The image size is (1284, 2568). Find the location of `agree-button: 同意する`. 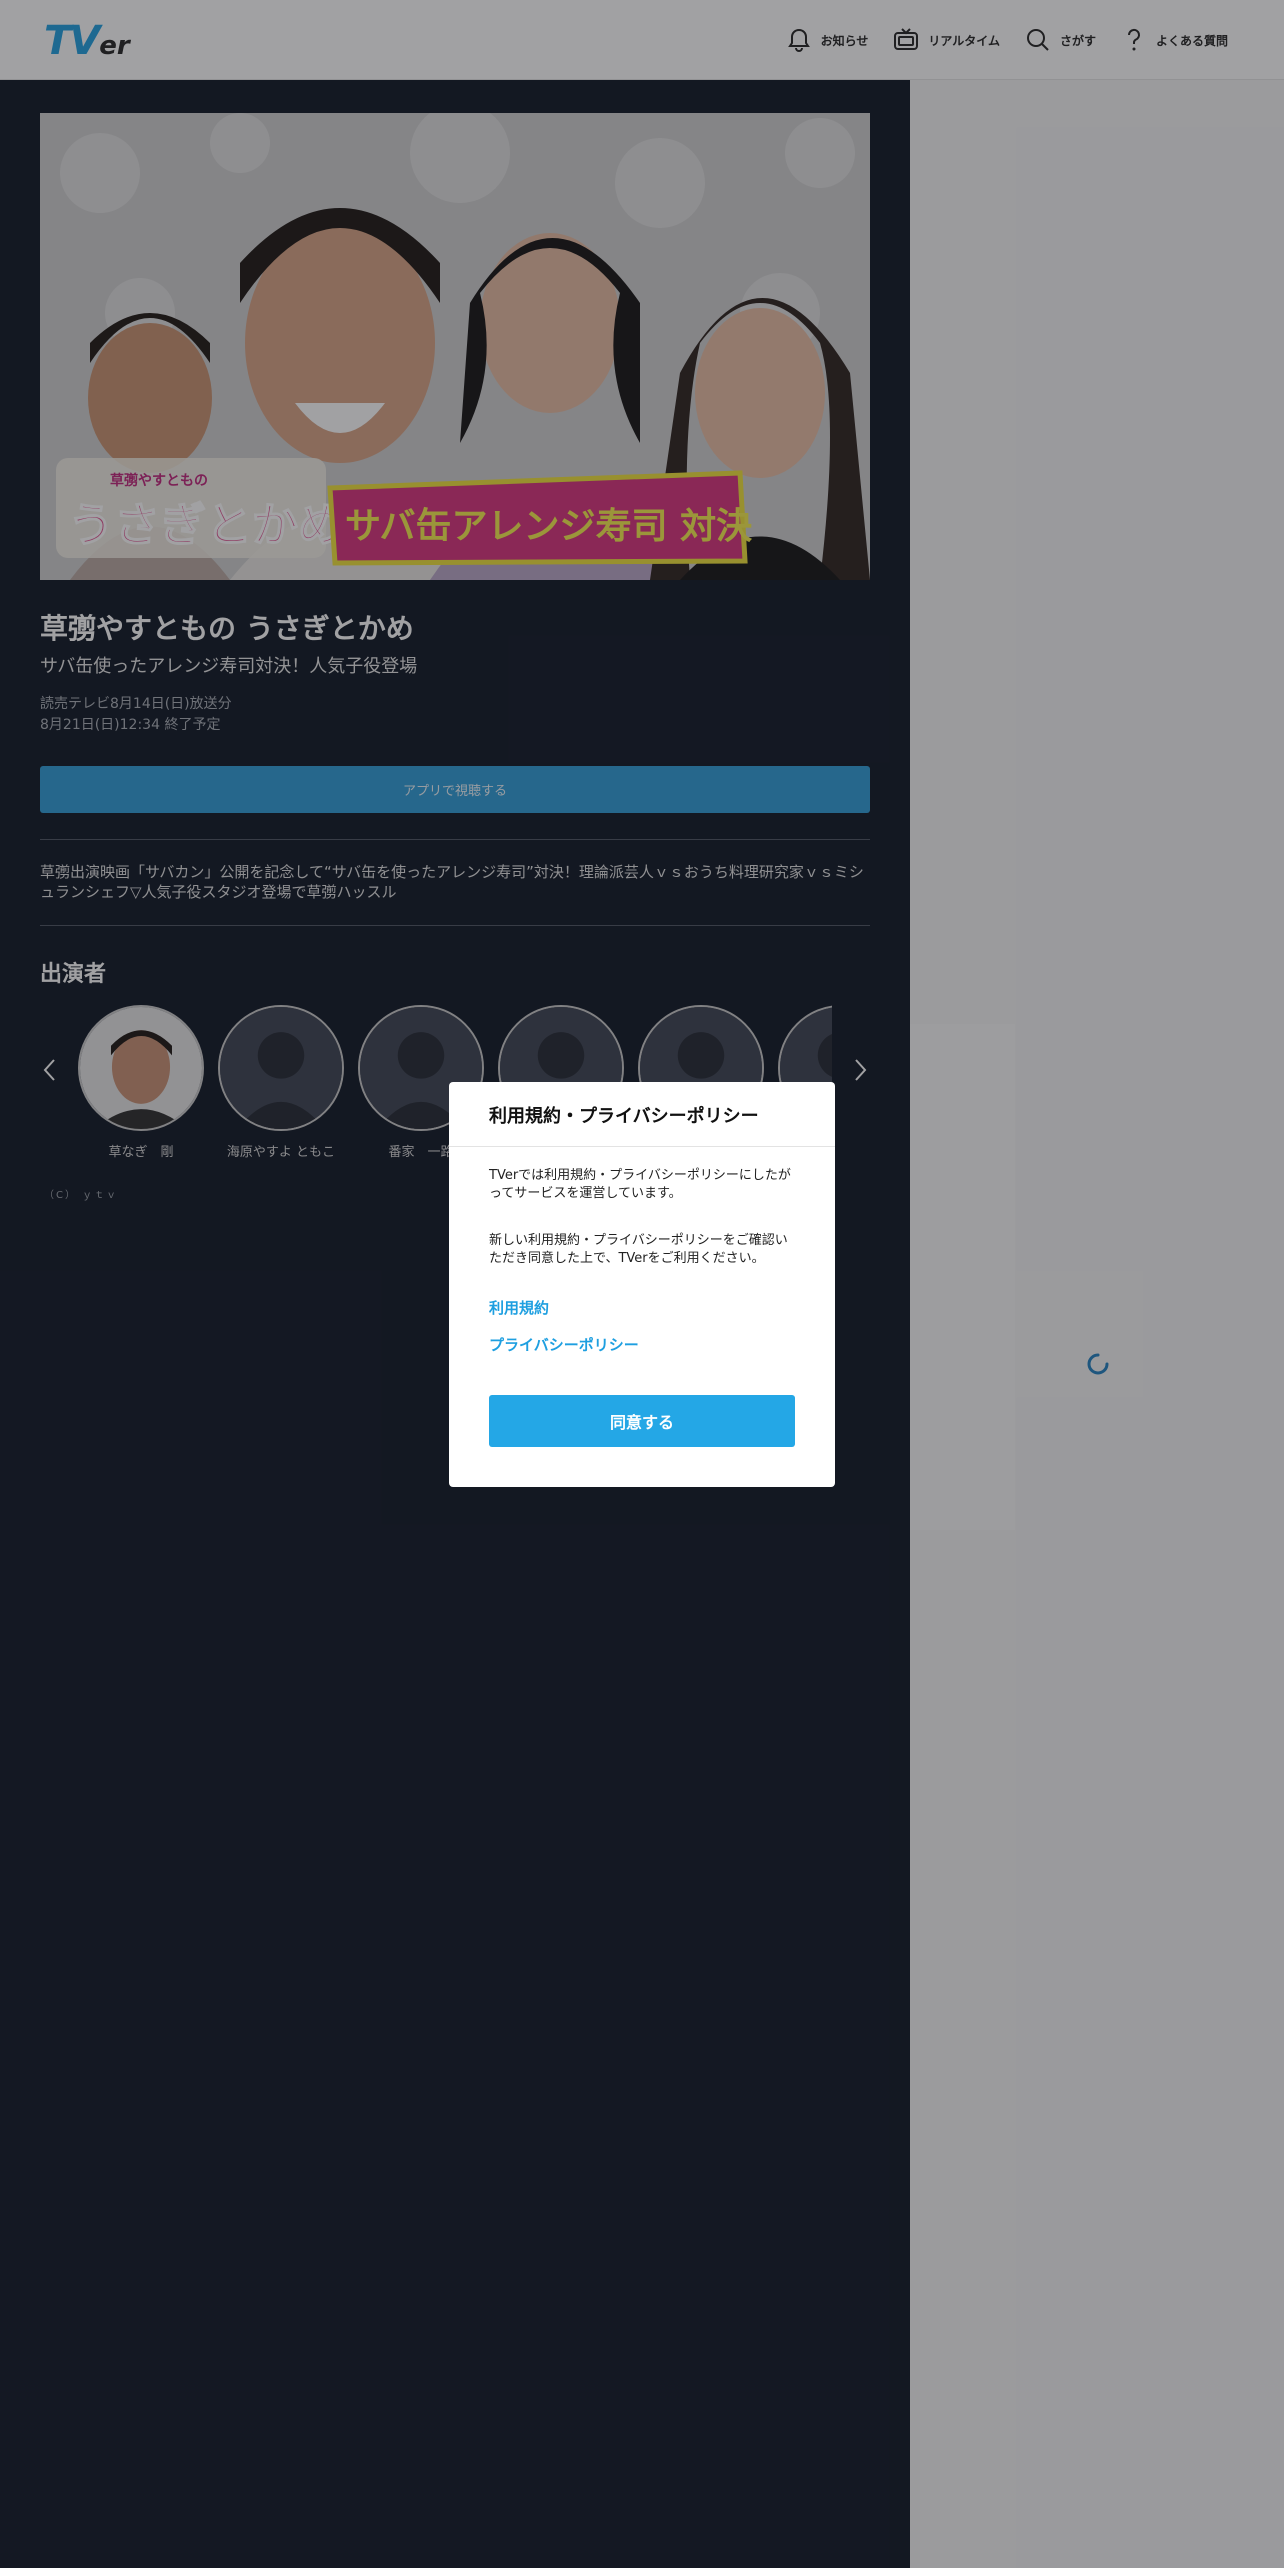

agree-button: 同意する is located at coordinates (642, 1421).